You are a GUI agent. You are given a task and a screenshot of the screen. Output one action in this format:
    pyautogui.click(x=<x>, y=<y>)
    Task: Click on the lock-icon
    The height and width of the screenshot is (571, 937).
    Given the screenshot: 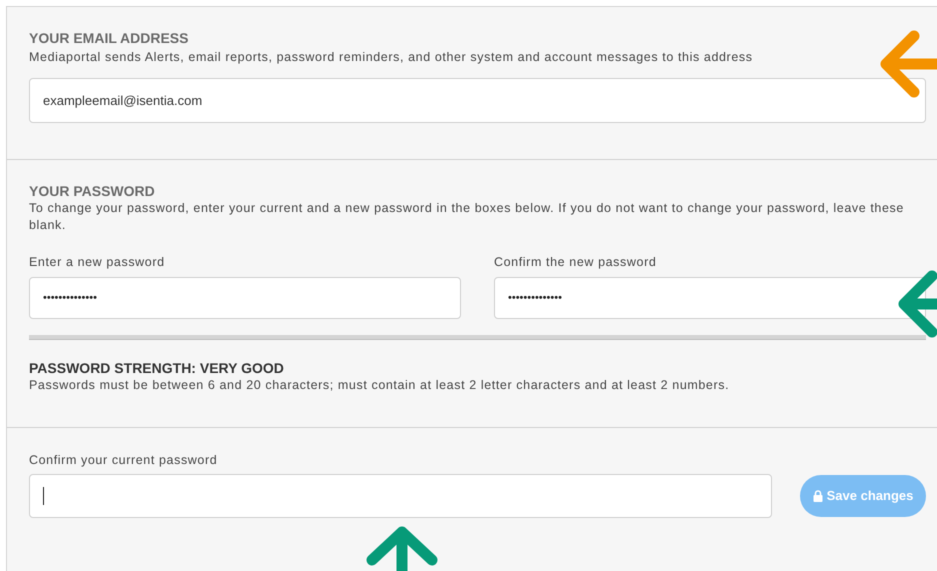 What is the action you would take?
    pyautogui.click(x=817, y=496)
    